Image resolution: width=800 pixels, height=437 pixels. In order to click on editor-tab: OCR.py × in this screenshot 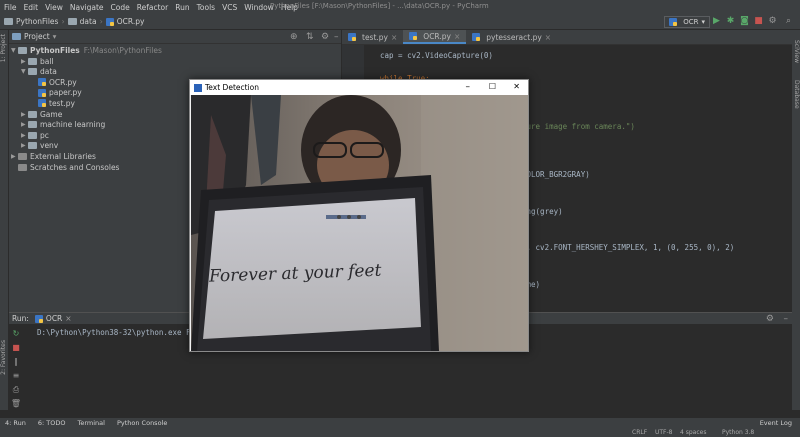, I will do `click(435, 37)`.